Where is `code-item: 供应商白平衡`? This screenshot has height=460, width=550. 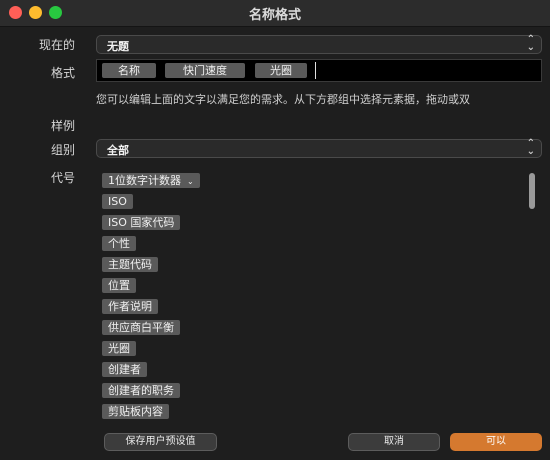
code-item: 供应商白平衡 is located at coordinates (141, 327).